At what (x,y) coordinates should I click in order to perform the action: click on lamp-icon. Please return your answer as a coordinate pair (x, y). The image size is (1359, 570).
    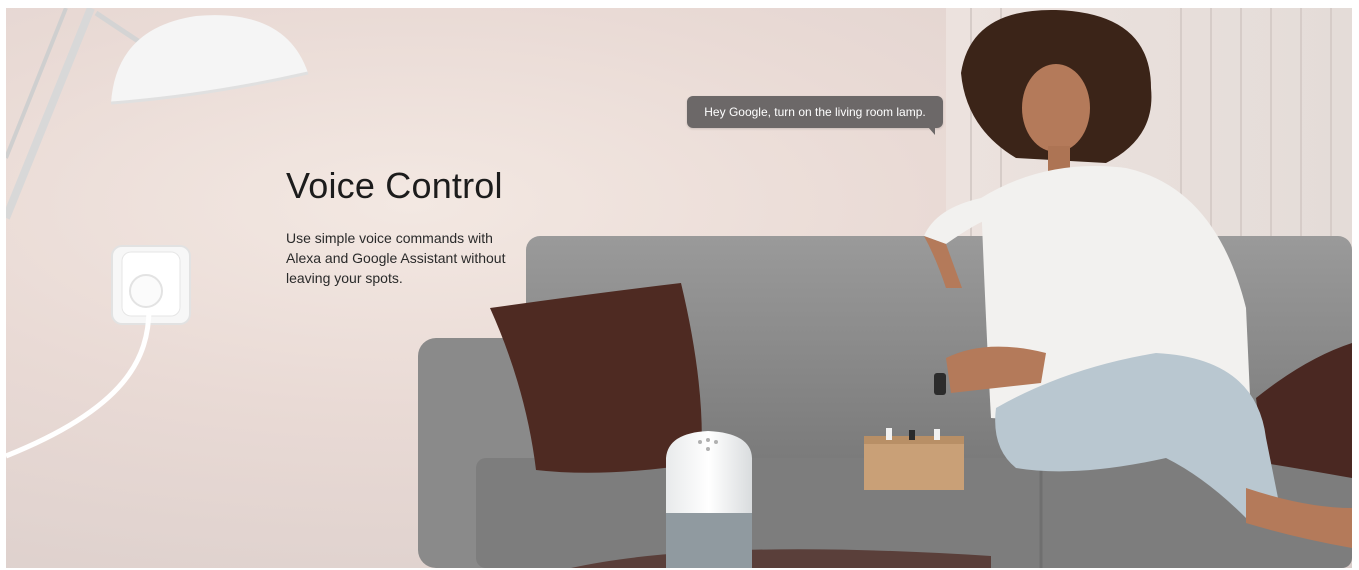
    Looking at the image, I should click on (157, 114).